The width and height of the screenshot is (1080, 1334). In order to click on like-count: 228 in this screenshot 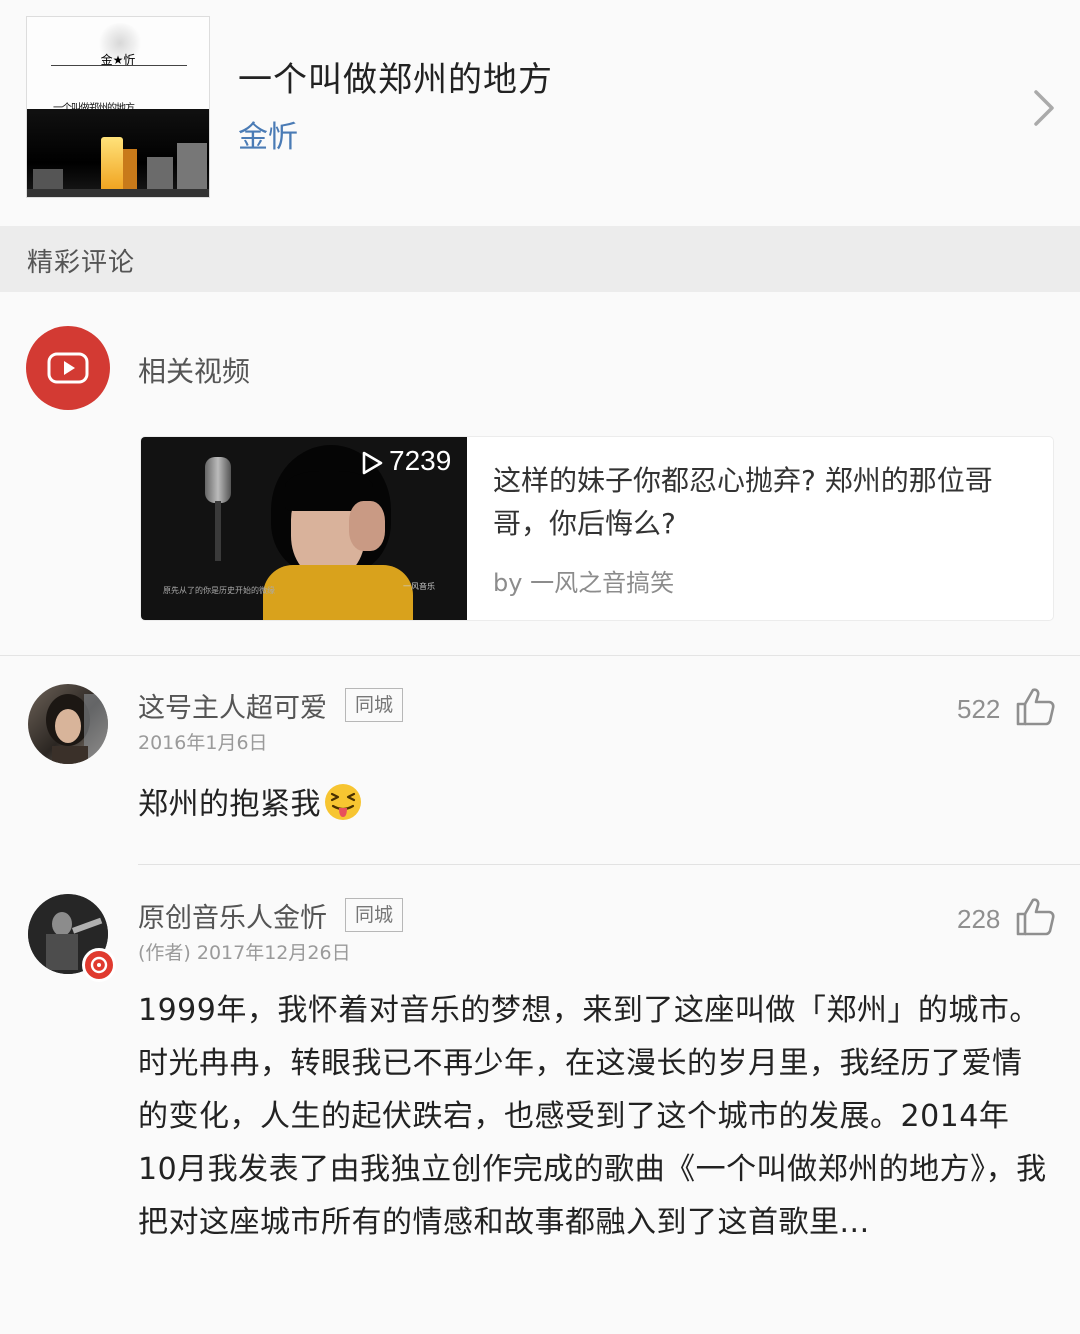, I will do `click(979, 919)`.